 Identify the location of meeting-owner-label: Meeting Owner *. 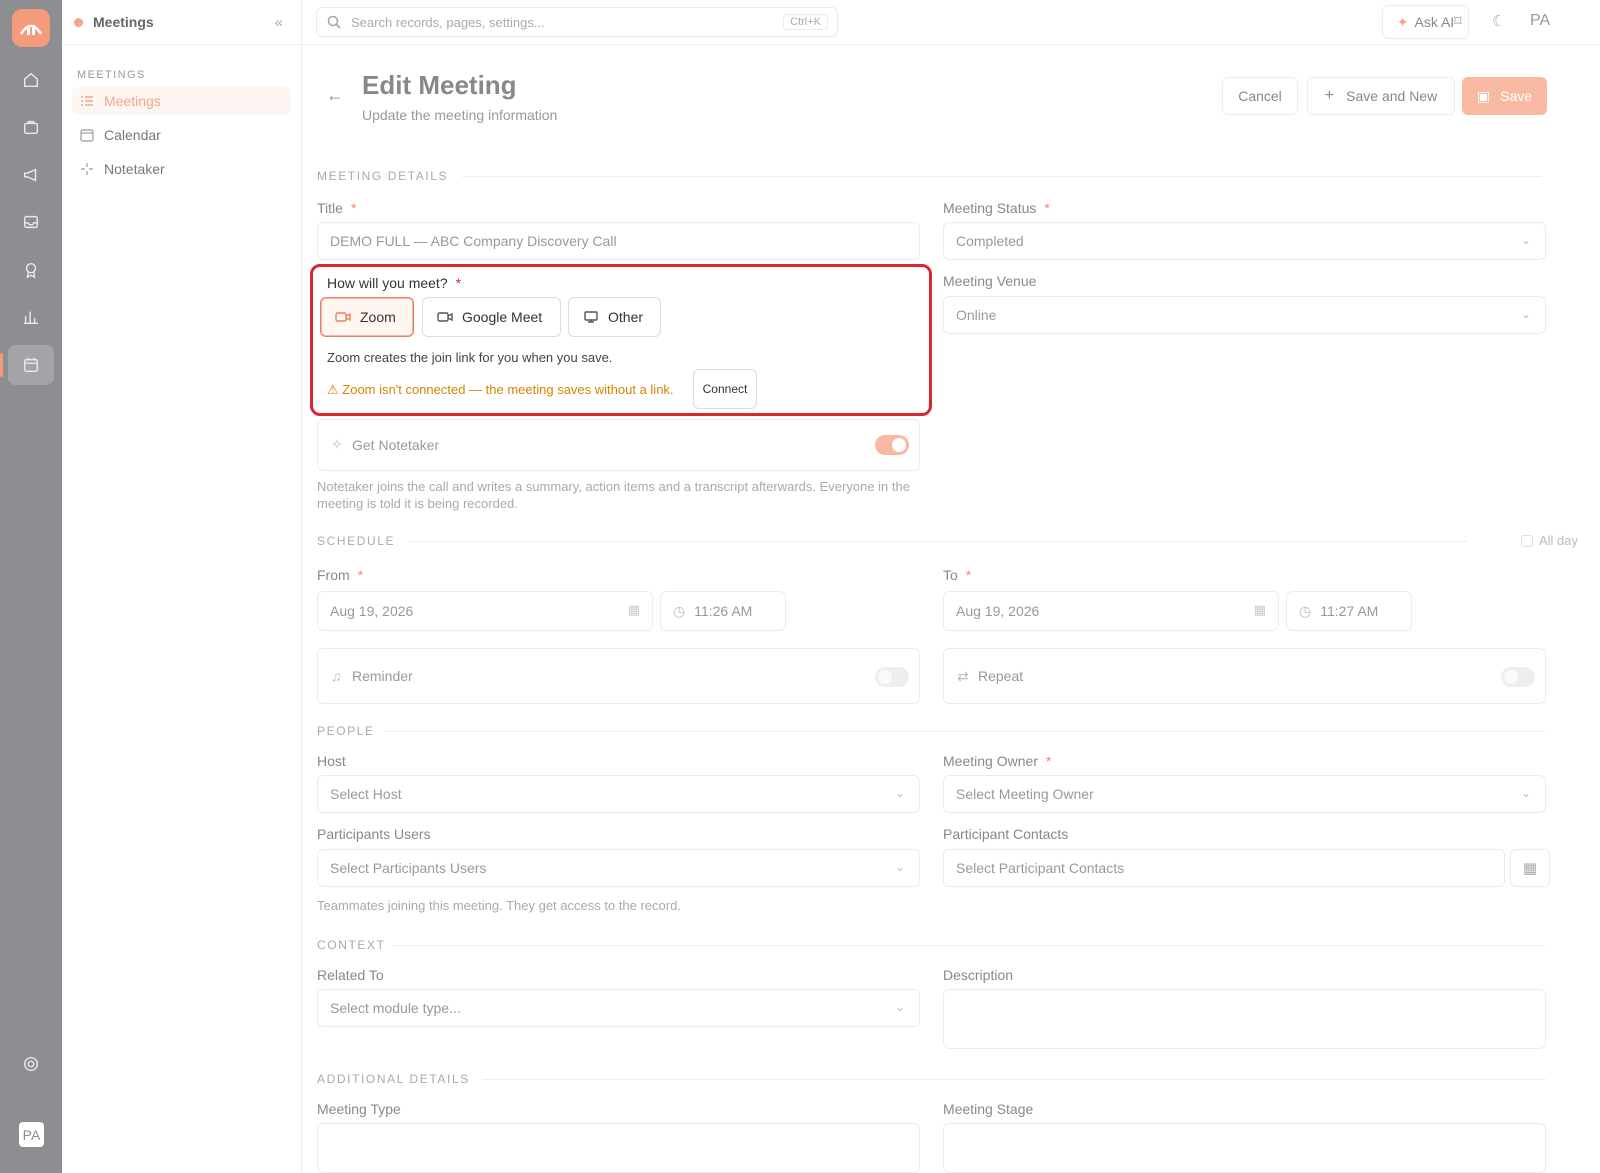
(997, 761).